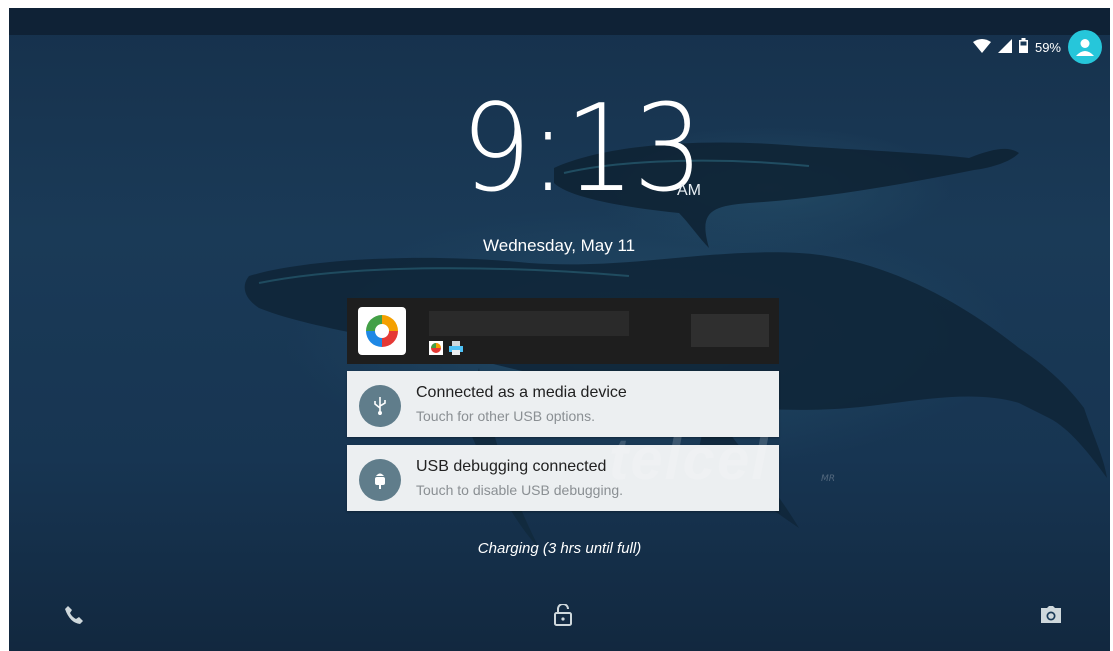 The width and height of the screenshot is (1113, 651). I want to click on camera-icon, so click(1051, 615).